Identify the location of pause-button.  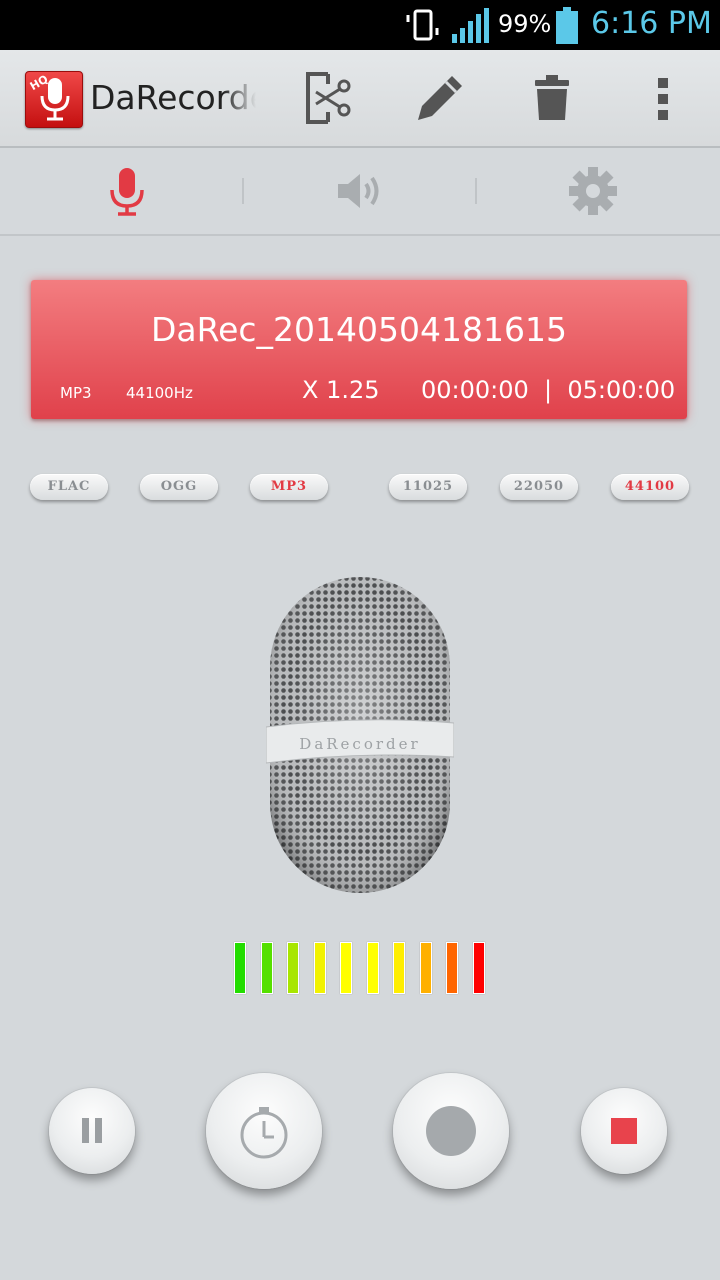
(92, 1131).